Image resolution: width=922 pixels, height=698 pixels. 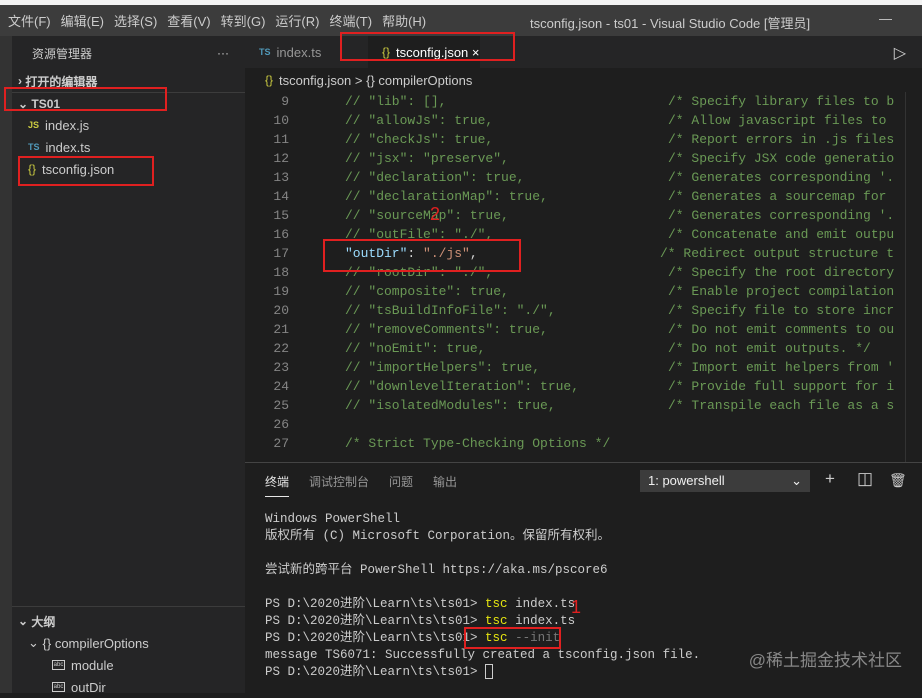 I want to click on code-text: // "downlevelIteration": true,, so click(x=462, y=386).